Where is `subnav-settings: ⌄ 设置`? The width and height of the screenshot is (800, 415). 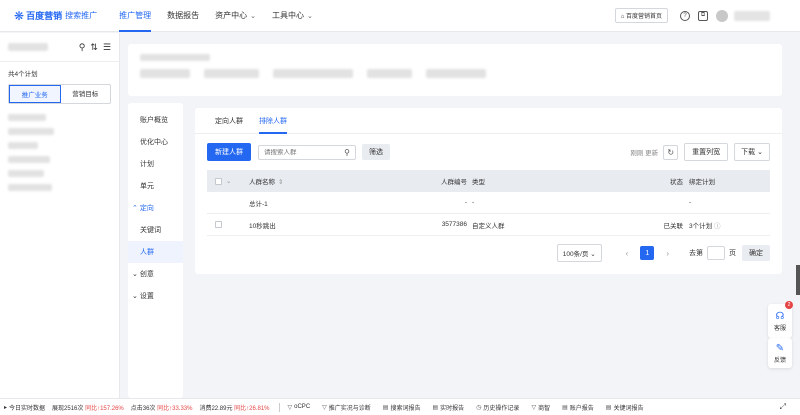 subnav-settings: ⌄ 设置 is located at coordinates (155, 296).